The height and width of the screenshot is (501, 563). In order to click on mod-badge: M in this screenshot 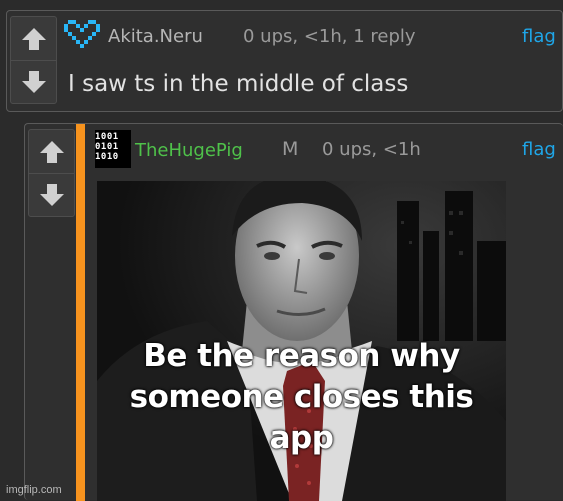, I will do `click(290, 149)`.